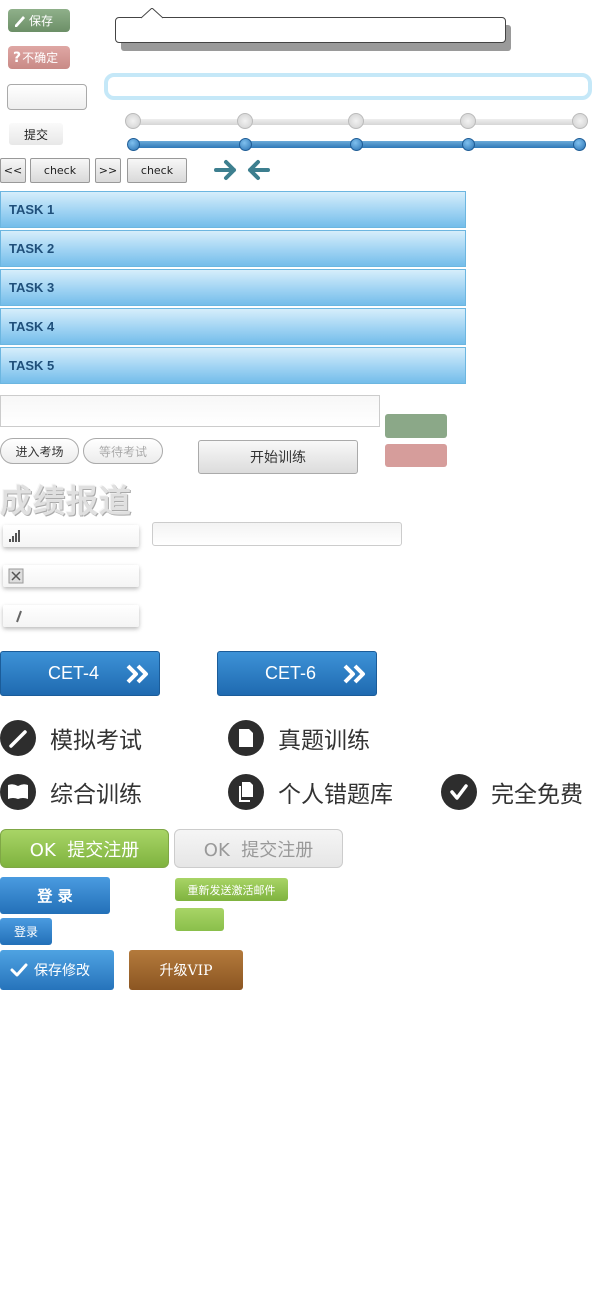  I want to click on task-label: TASK 1, so click(32, 209).